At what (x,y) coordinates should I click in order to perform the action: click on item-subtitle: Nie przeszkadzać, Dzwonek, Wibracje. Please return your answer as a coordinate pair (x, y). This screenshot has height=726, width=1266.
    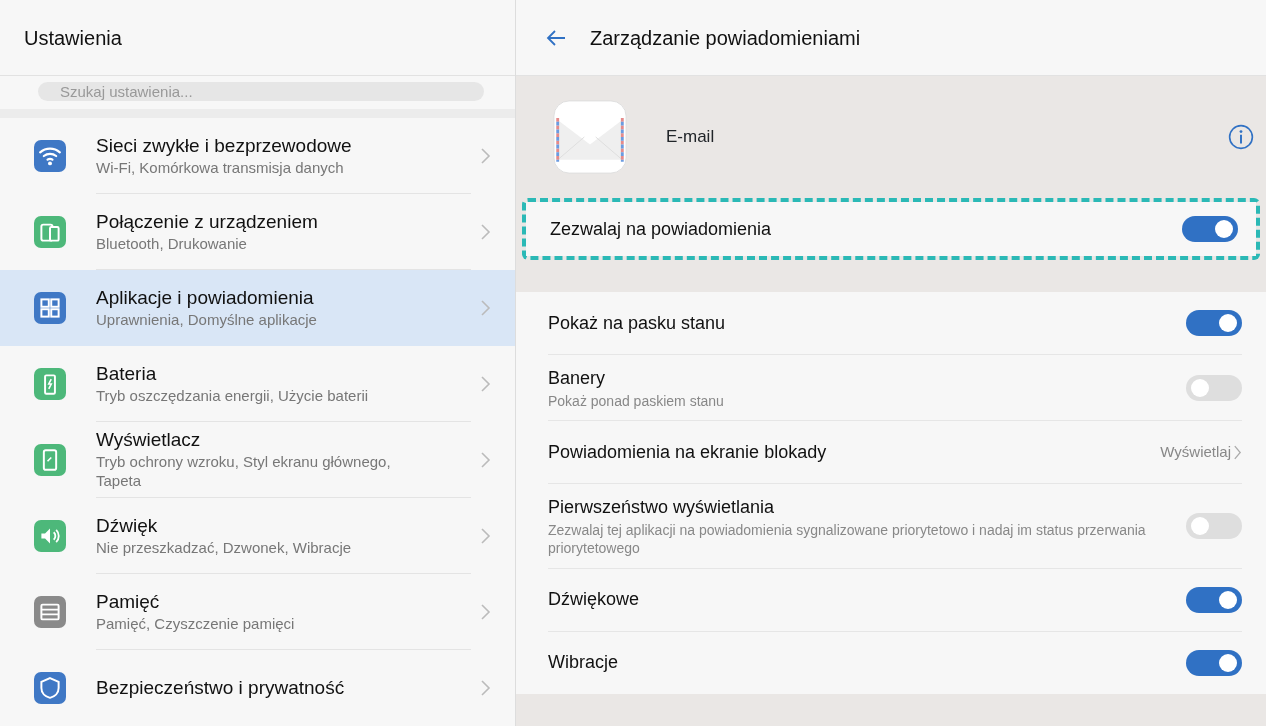
    Looking at the image, I should click on (224, 547).